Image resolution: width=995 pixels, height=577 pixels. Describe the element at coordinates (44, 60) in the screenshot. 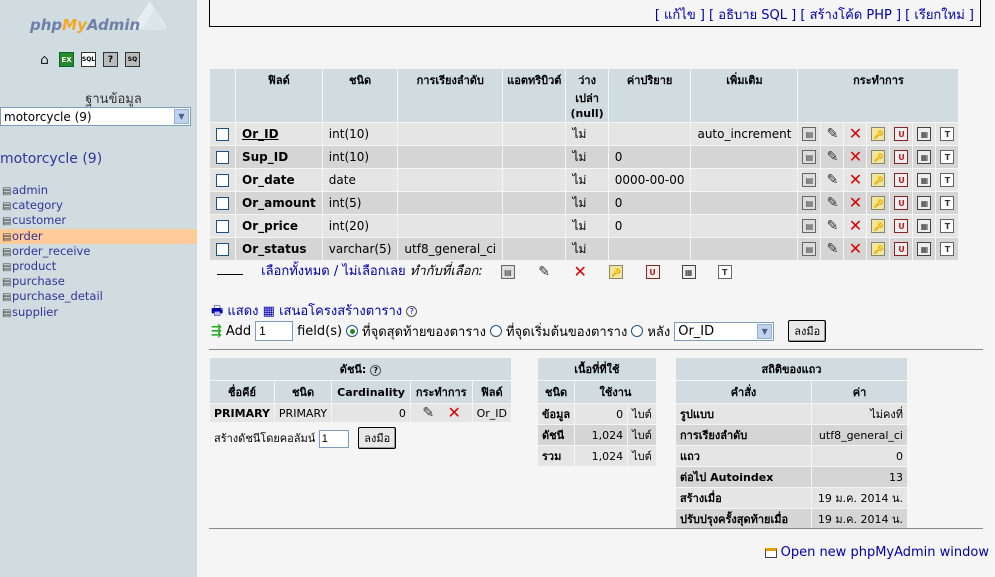

I see `home-icon: ⌂` at that location.